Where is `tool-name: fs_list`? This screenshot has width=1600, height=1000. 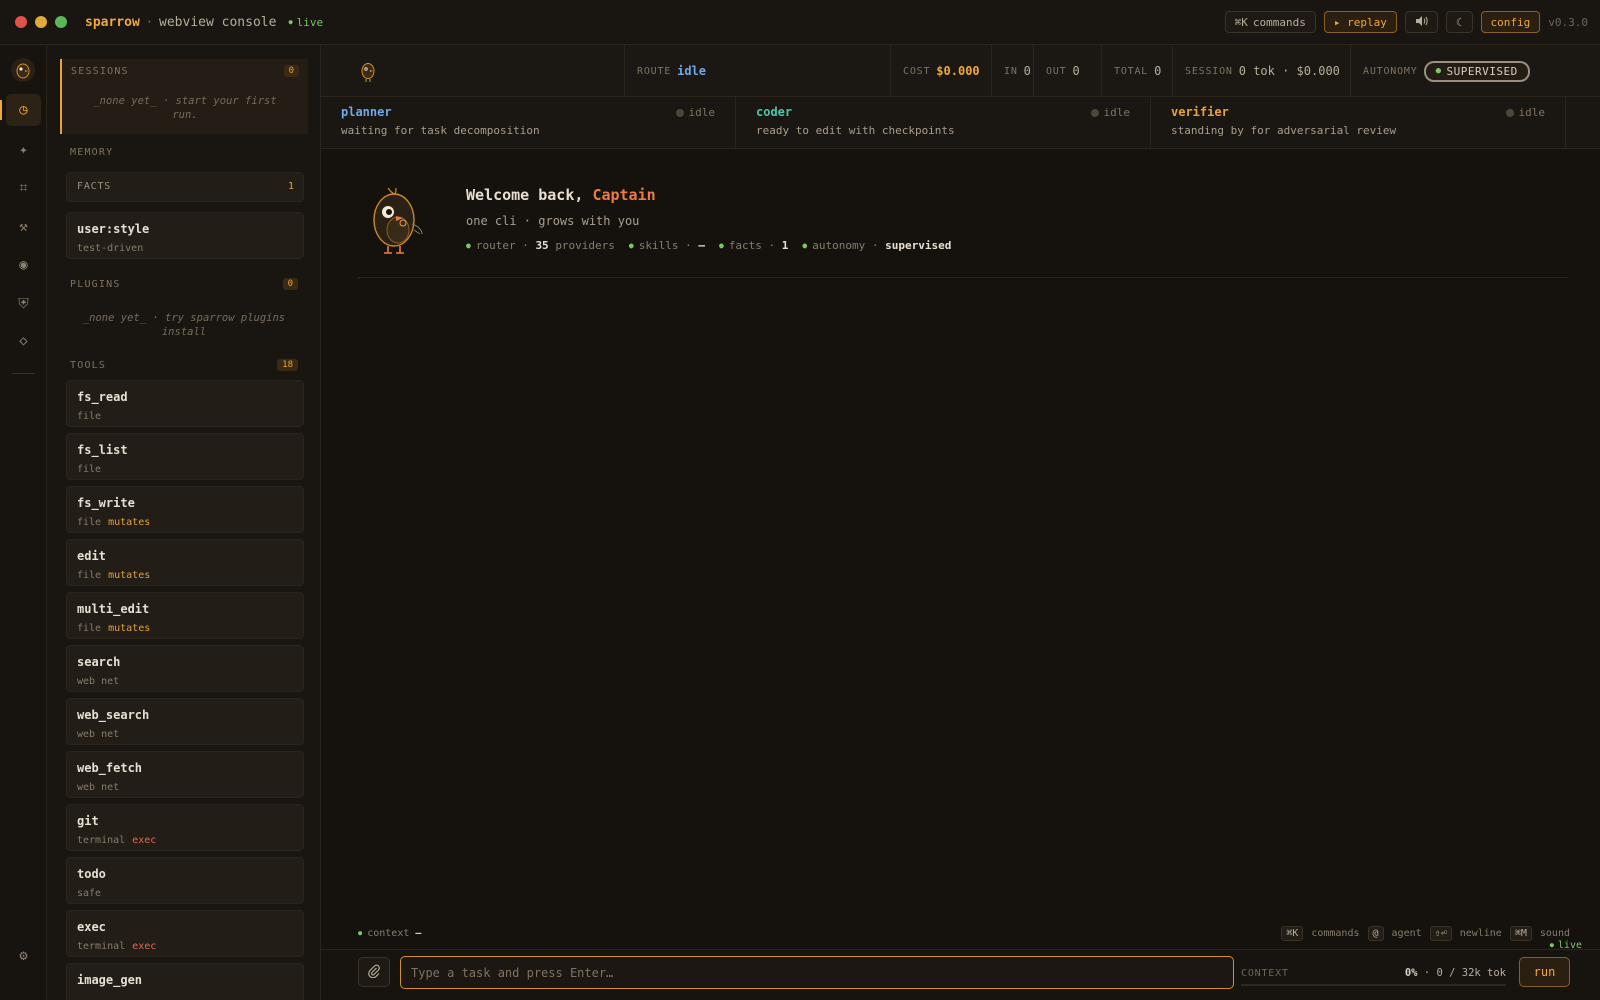
tool-name: fs_list is located at coordinates (102, 450).